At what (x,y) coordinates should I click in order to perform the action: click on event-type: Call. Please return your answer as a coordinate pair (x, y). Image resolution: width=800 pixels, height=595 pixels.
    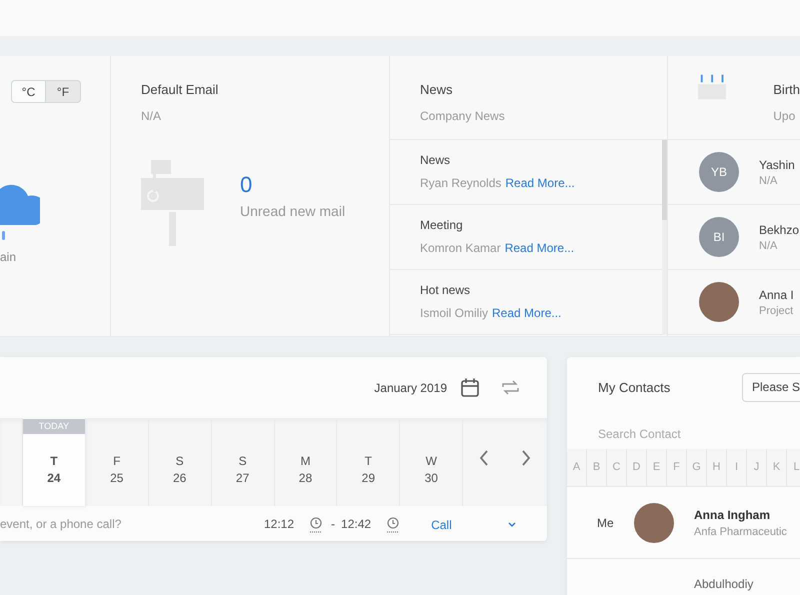
    Looking at the image, I should click on (441, 525).